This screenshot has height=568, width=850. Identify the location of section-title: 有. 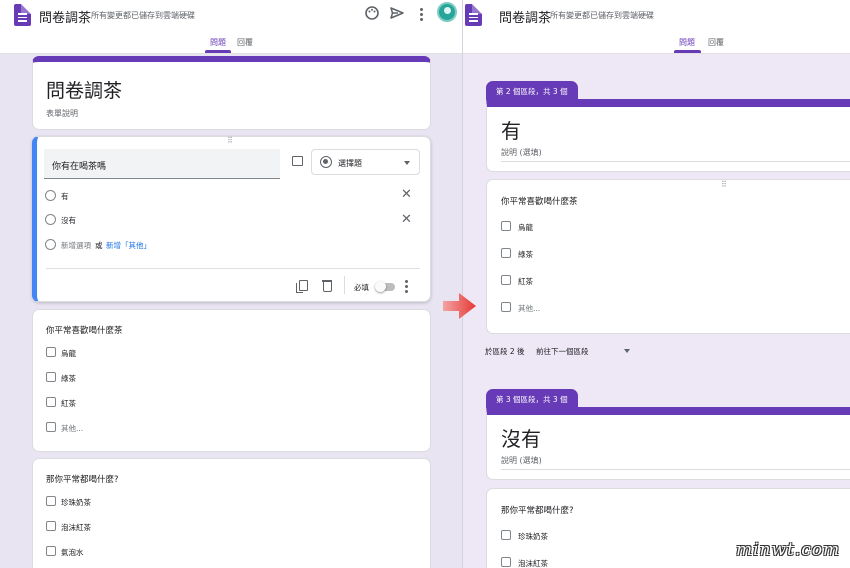
(511, 129).